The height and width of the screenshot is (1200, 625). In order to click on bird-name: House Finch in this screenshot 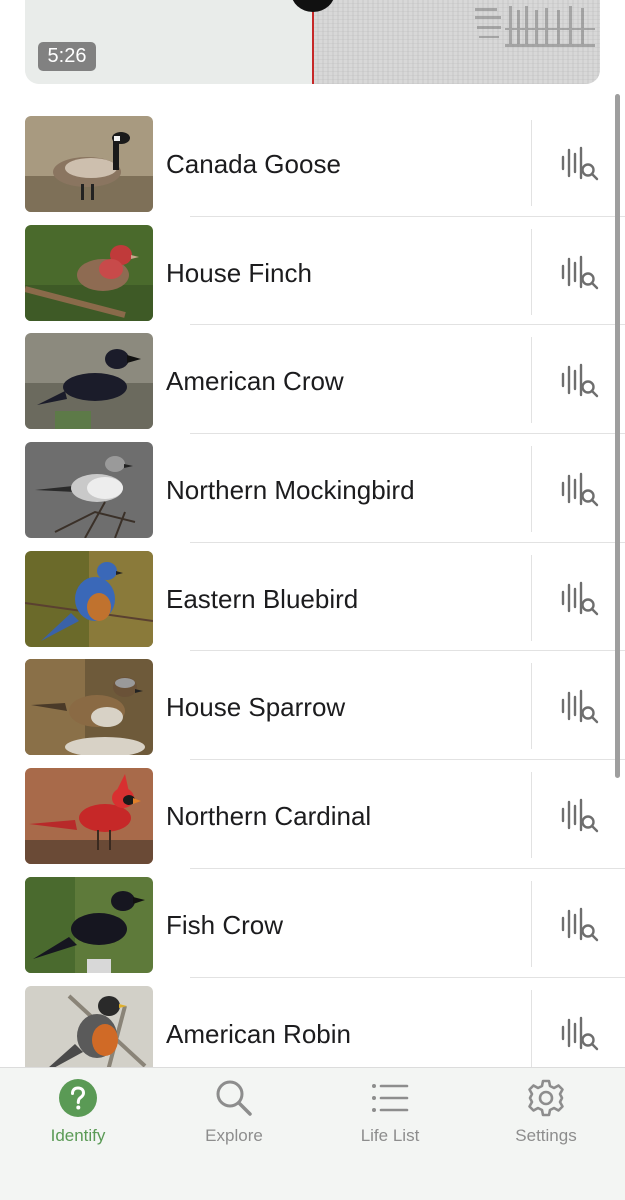, I will do `click(239, 272)`.